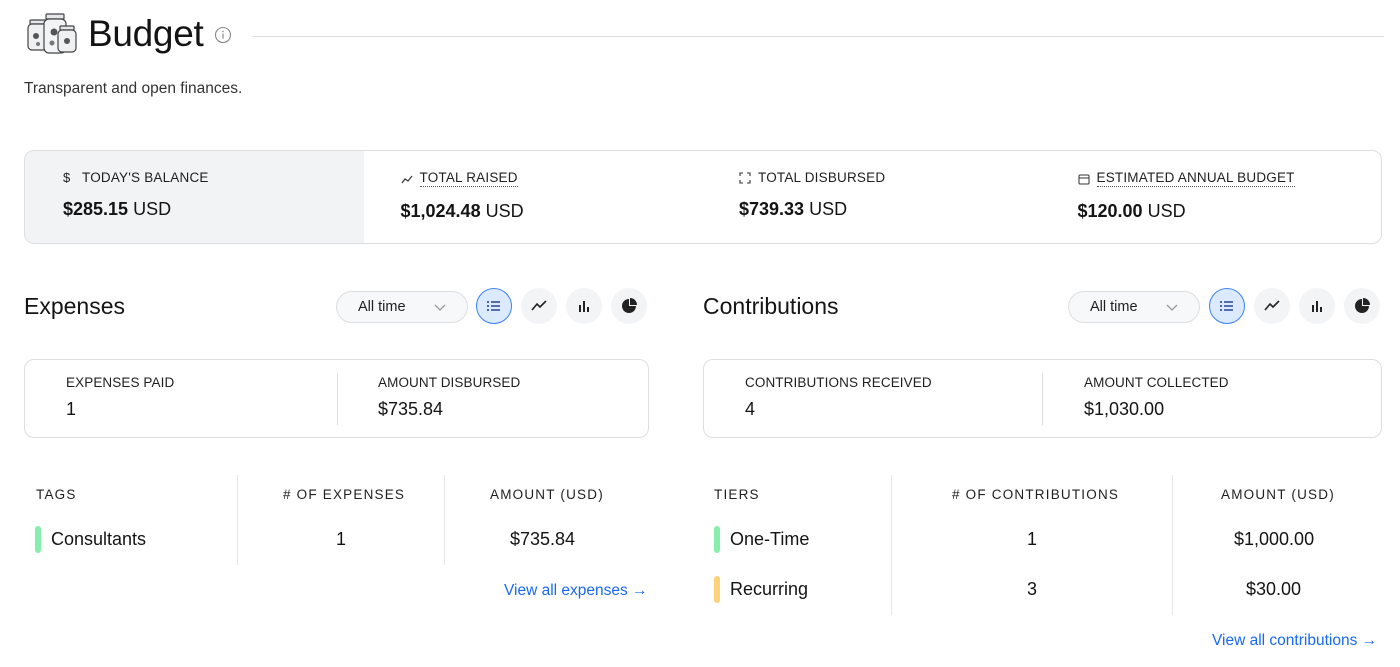 This screenshot has width=1400, height=667. Describe the element at coordinates (56, 494) in the screenshot. I see `column-header-tags: TAGS` at that location.